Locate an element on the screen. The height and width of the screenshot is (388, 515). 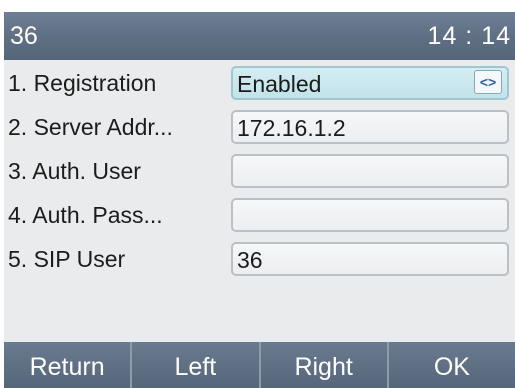
registration-value: Enabled is located at coordinates (279, 84).